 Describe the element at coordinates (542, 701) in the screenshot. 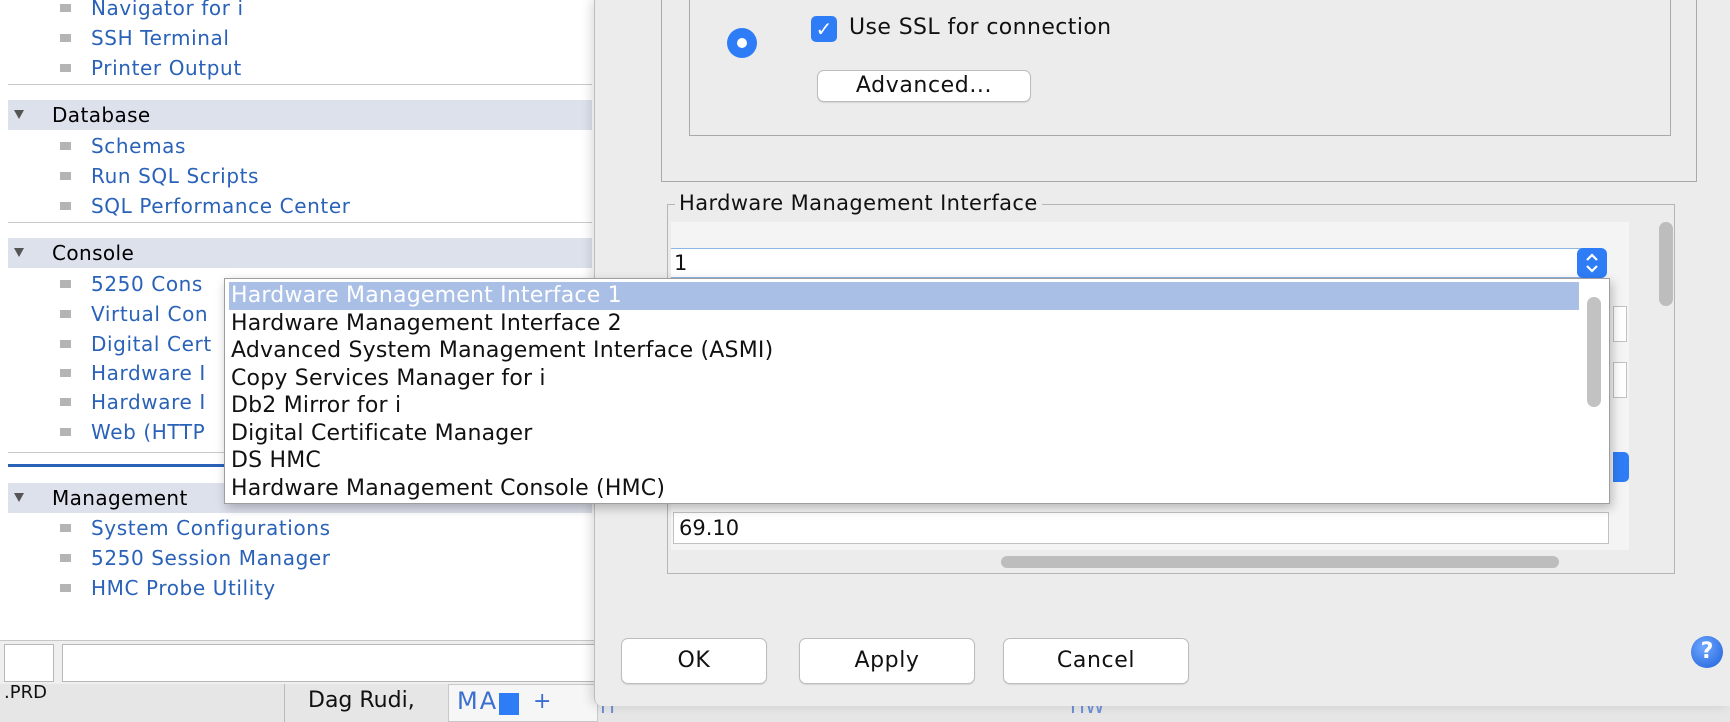

I see `add-tab-icon: +` at that location.